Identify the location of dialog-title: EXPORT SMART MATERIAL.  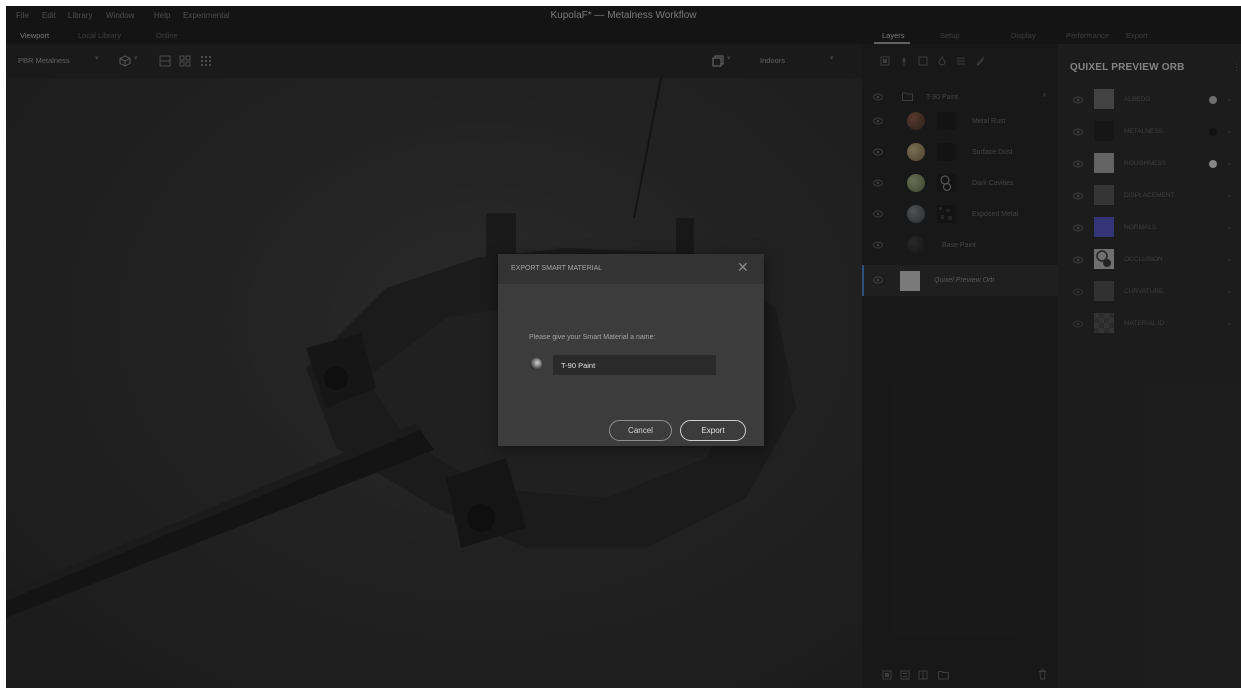
(557, 268).